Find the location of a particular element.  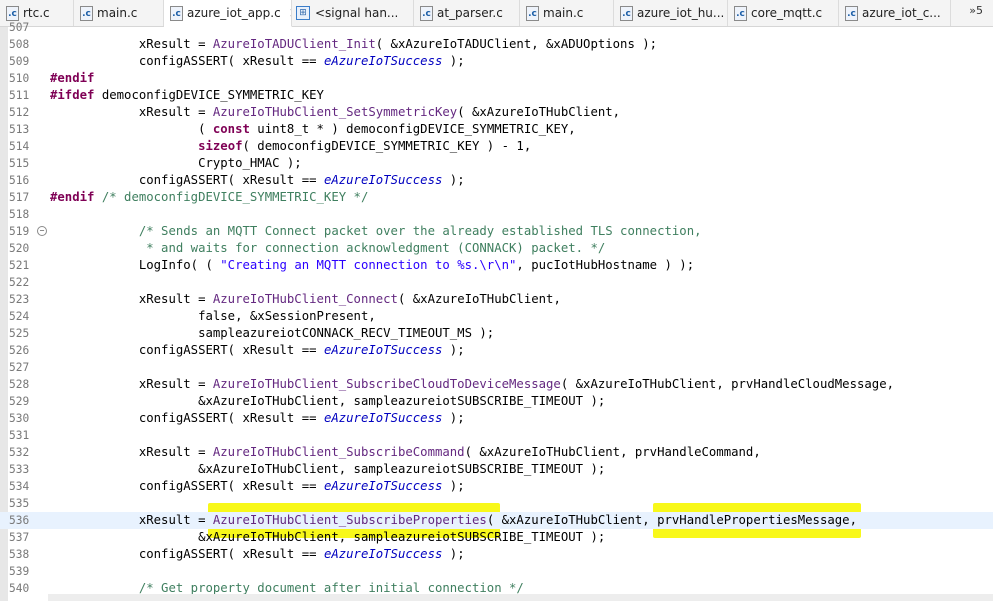

code-line: 522 is located at coordinates (496, 282).